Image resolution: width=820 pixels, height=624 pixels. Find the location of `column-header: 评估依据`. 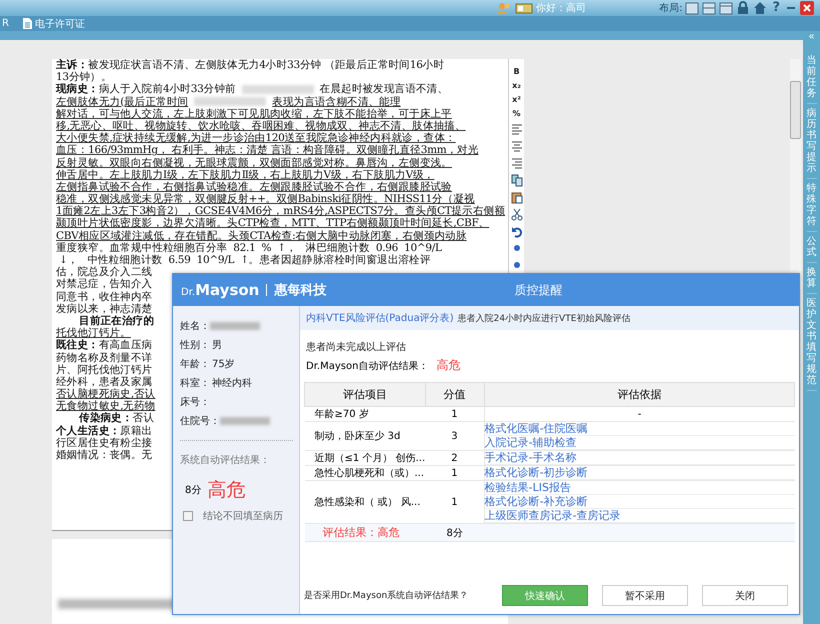

column-header: 评估依据 is located at coordinates (639, 394).